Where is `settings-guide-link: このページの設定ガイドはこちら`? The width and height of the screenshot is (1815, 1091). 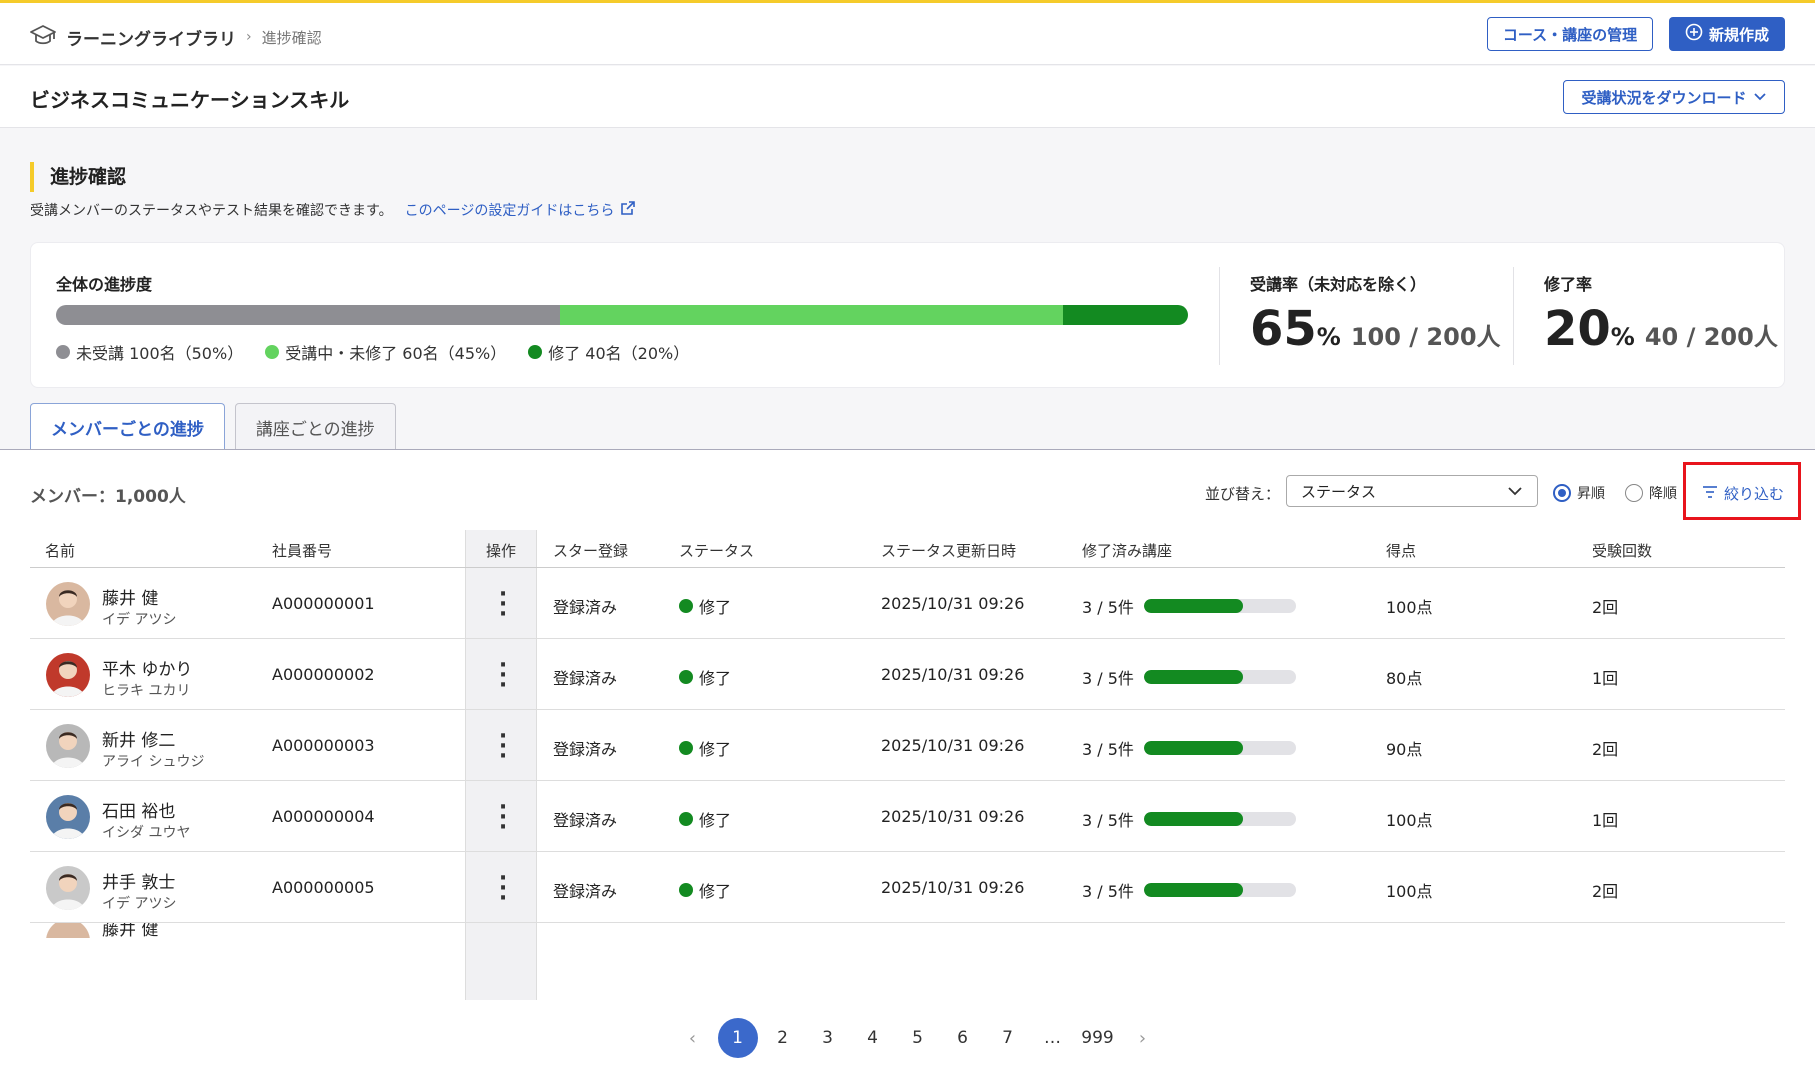
settings-guide-link: このページの設定ガイドはこちら is located at coordinates (521, 210).